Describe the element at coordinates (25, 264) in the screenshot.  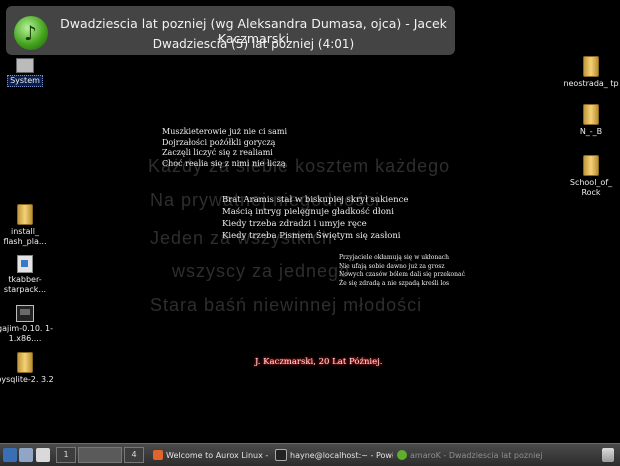
I see `package-icon` at that location.